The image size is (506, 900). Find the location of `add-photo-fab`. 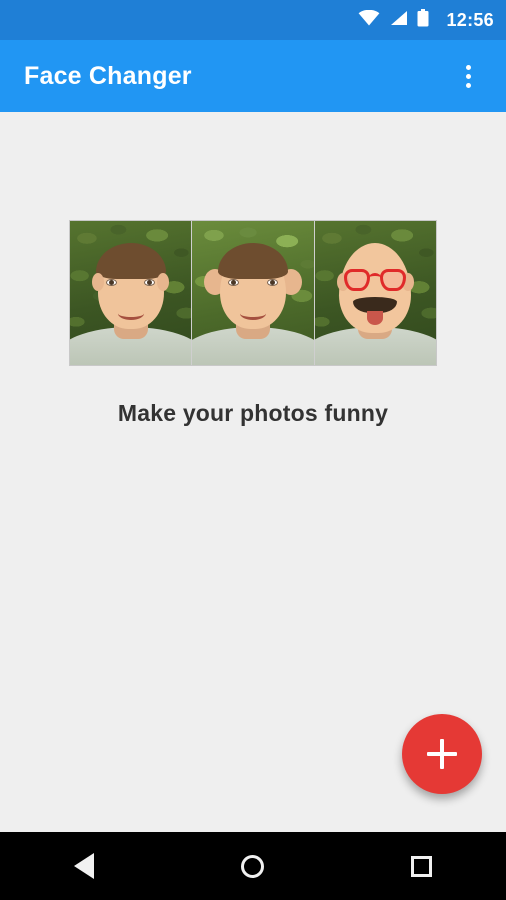

add-photo-fab is located at coordinates (442, 754).